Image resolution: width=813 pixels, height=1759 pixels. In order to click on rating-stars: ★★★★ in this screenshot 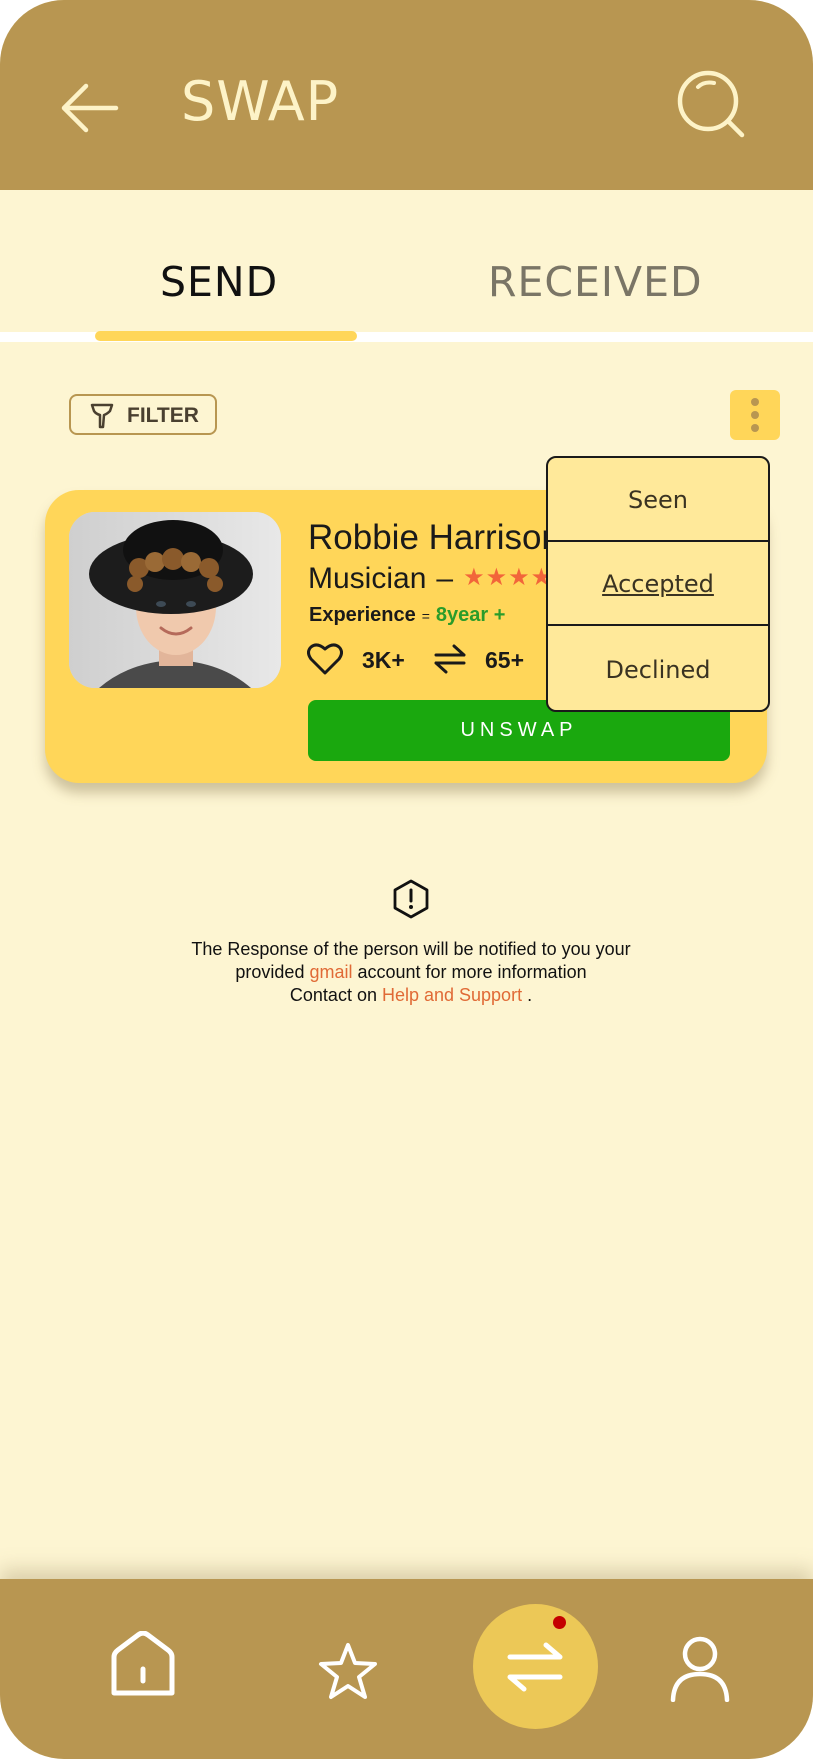, I will do `click(508, 577)`.